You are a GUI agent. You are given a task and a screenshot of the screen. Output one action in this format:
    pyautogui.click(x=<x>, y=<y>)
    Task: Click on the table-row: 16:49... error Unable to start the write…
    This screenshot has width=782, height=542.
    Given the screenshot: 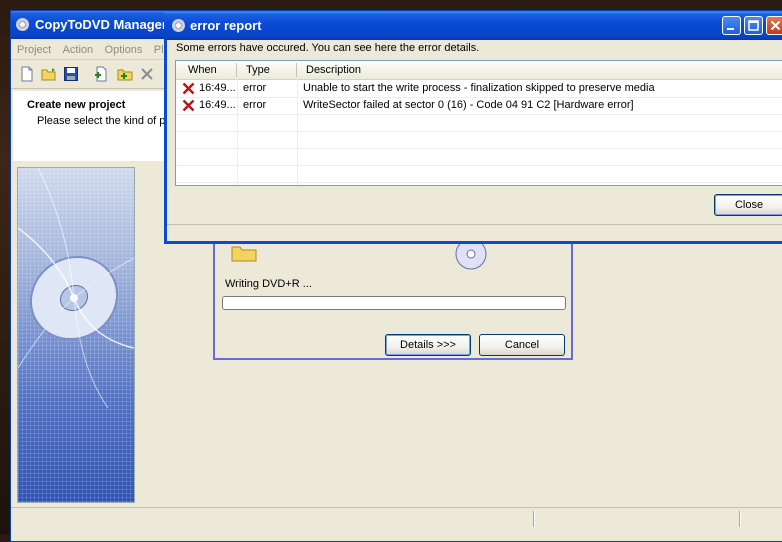 What is the action you would take?
    pyautogui.click(x=479, y=89)
    